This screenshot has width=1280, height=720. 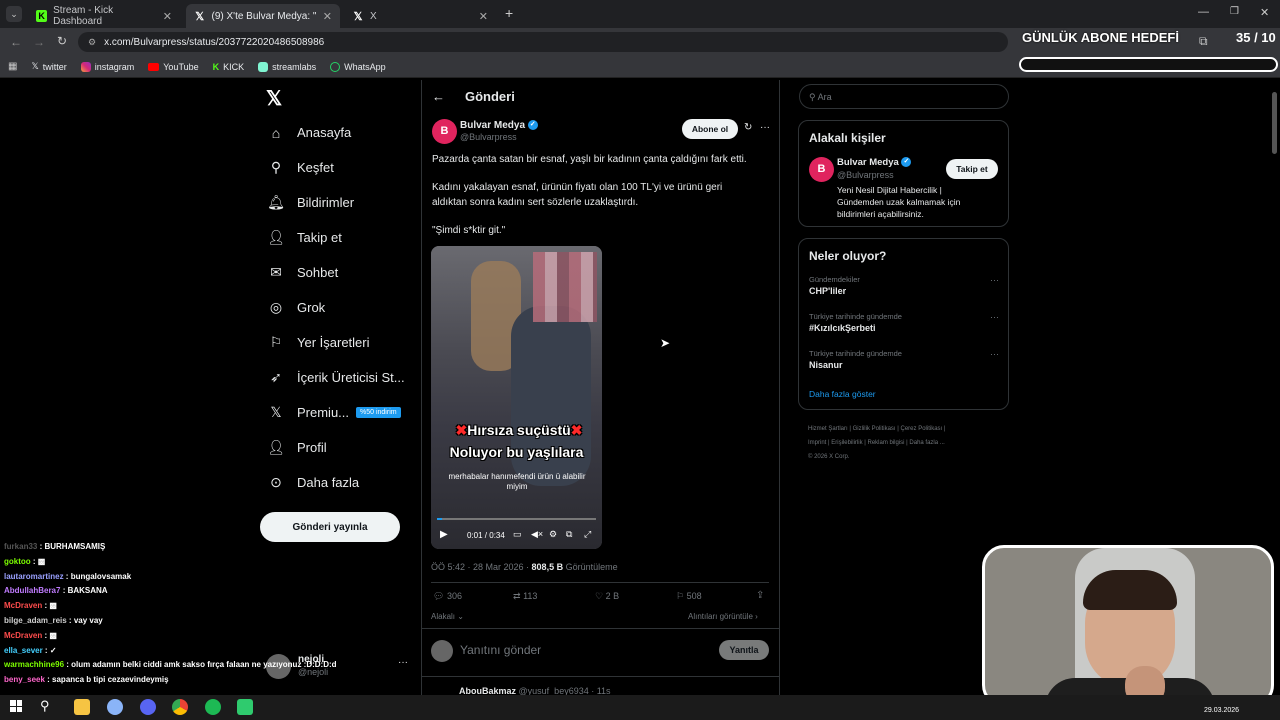 What do you see at coordinates (340, 272) in the screenshot?
I see `nav-chat: ✉ Sohbet` at bounding box center [340, 272].